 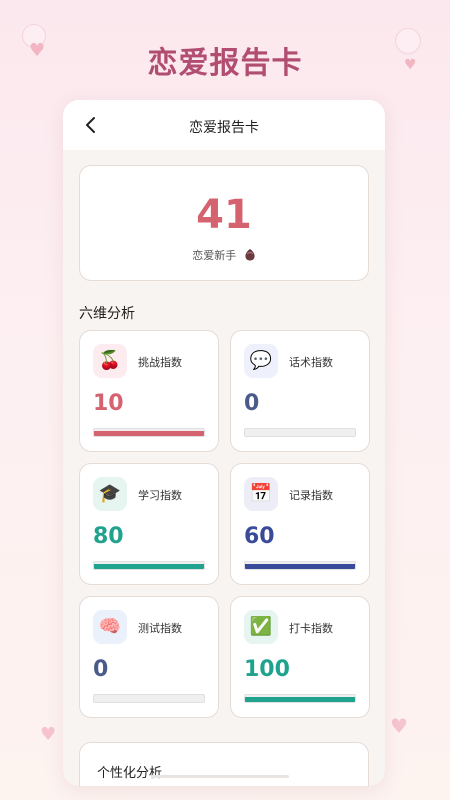 What do you see at coordinates (261, 361) in the screenshot?
I see `speech-bubble-icon: 💬` at bounding box center [261, 361].